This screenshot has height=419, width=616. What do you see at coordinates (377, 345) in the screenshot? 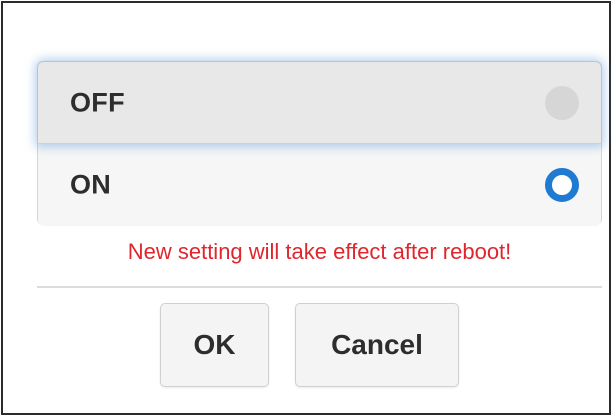
I see `cancel-button: Cancel` at bounding box center [377, 345].